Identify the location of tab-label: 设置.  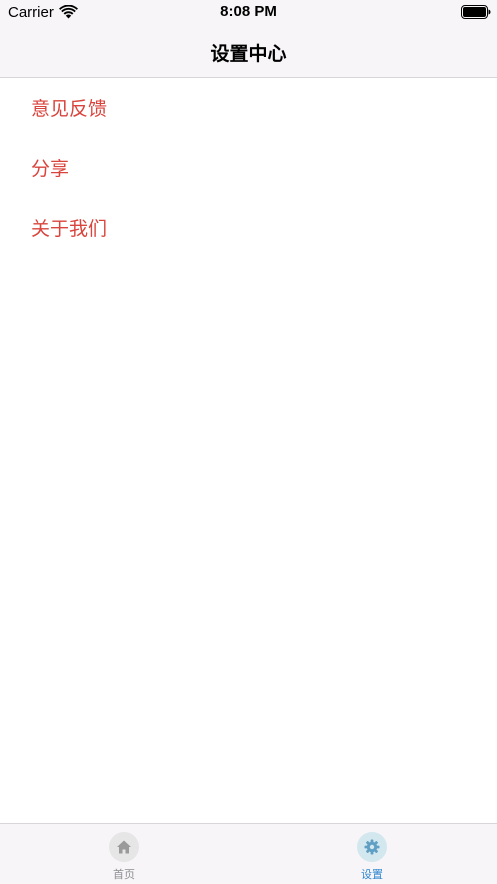
(372, 874).